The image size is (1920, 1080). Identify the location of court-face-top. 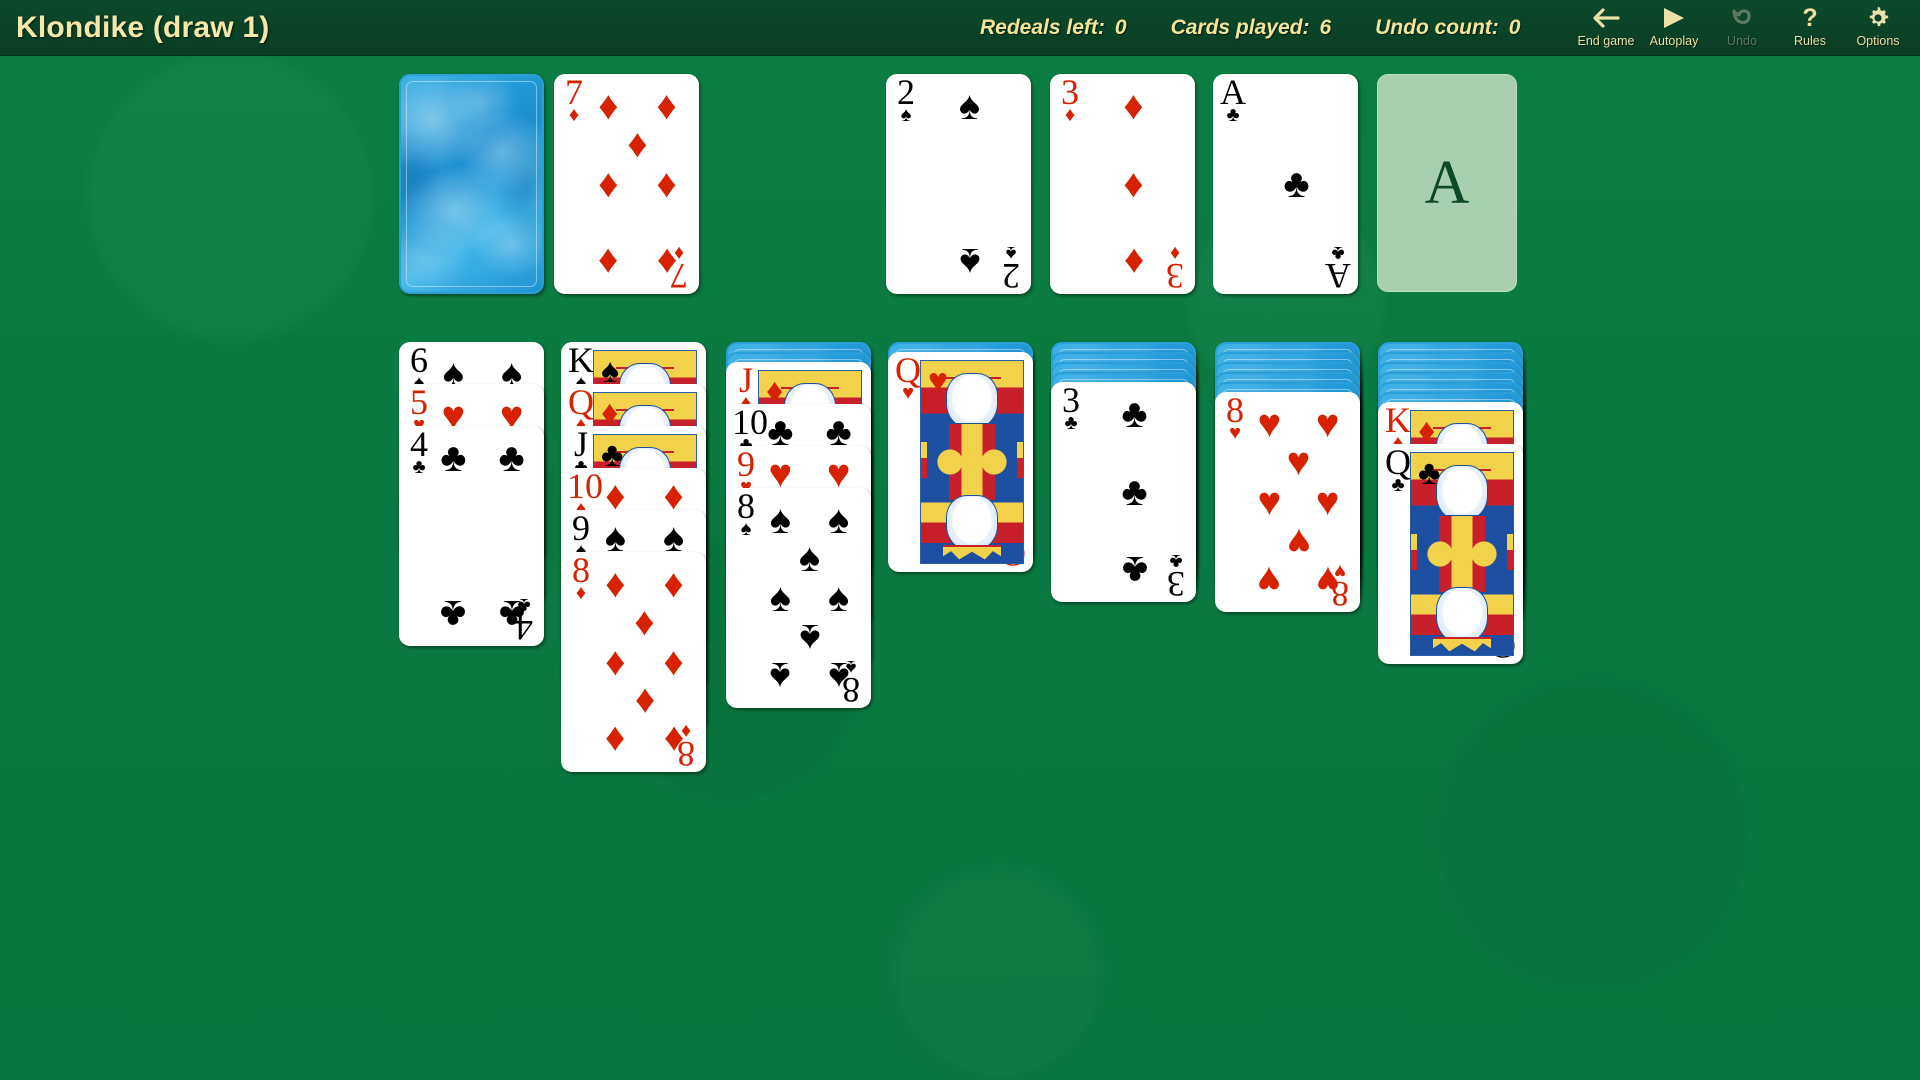
(972, 401).